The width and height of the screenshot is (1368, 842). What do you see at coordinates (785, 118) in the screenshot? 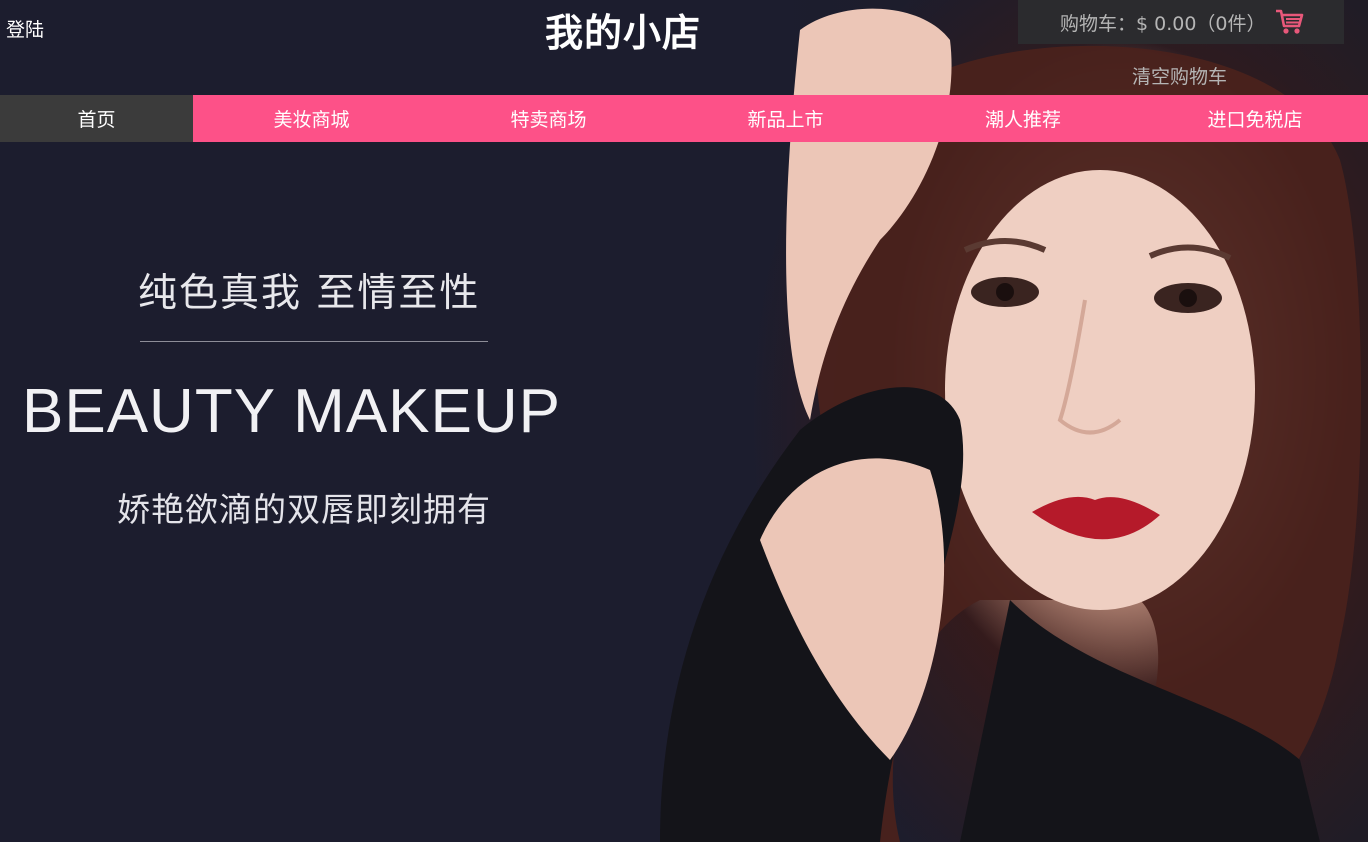
I see `nav-item-new-arrivals: 新品上市` at bounding box center [785, 118].